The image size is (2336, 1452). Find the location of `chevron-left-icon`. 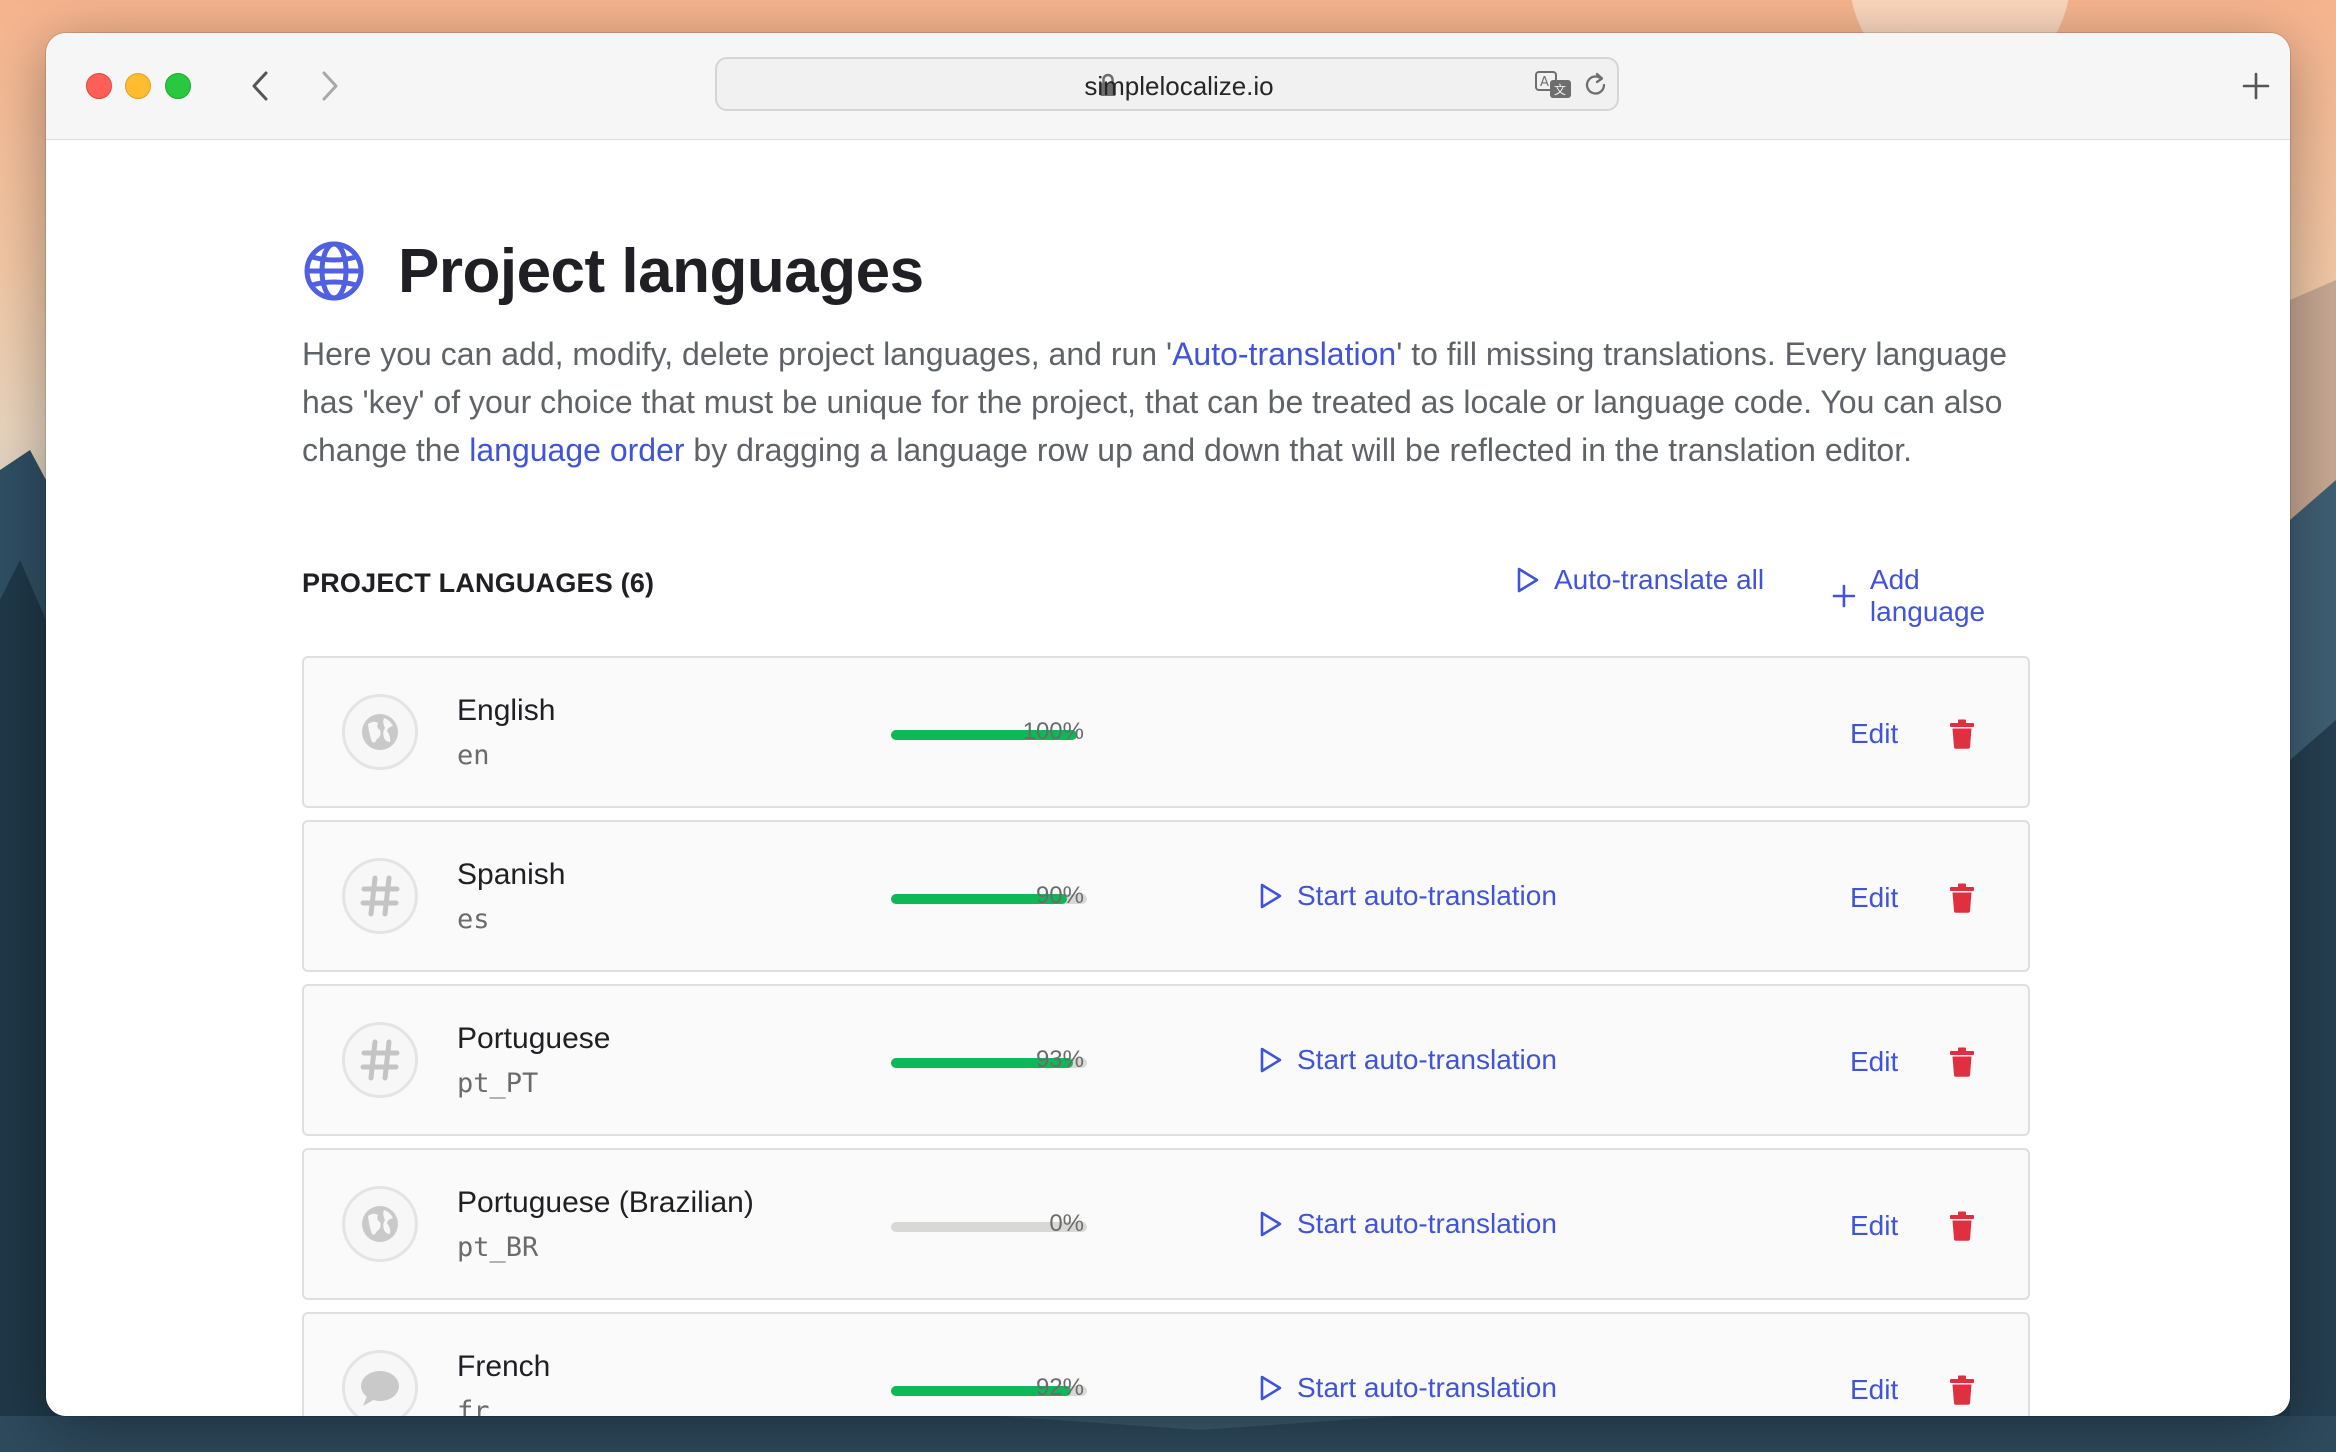

chevron-left-icon is located at coordinates (260, 86).